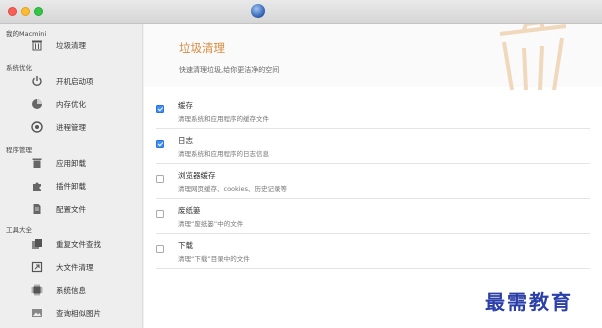  I want to click on option-desc: 清理网页缓存、cookies、历史记录等, so click(232, 189).